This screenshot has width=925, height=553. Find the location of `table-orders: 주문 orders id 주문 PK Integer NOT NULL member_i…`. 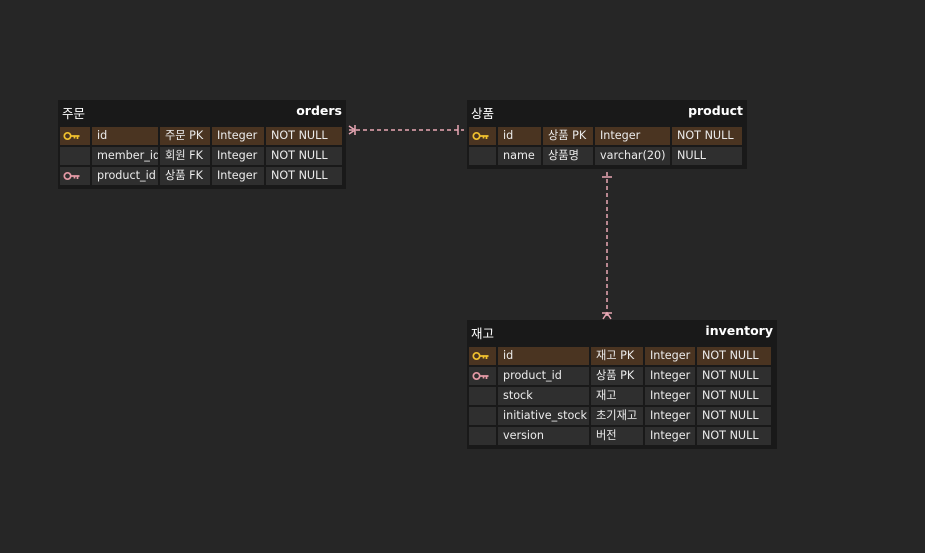

table-orders: 주문 orders id 주문 PK Integer NOT NULL member_i… is located at coordinates (202, 144).